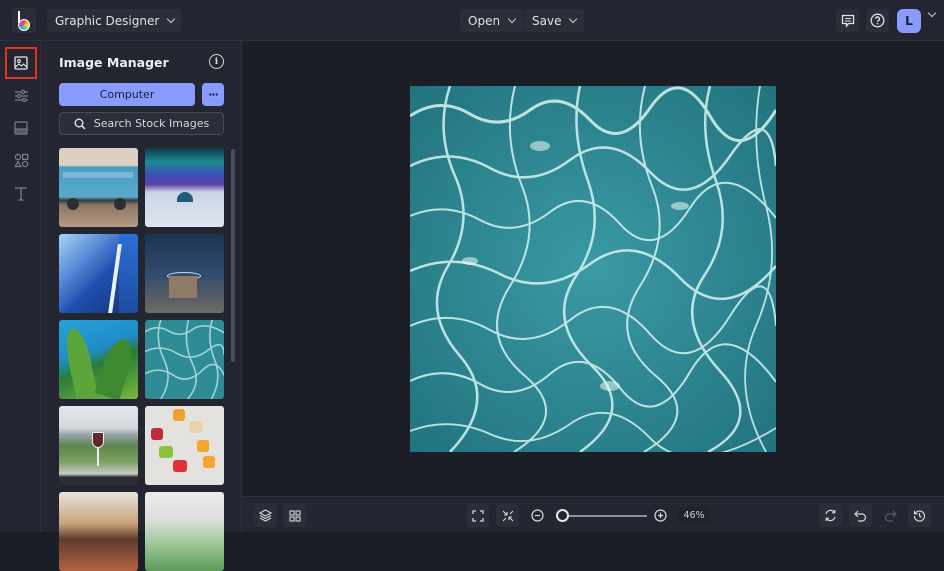  I want to click on comments-button, so click(847, 20).